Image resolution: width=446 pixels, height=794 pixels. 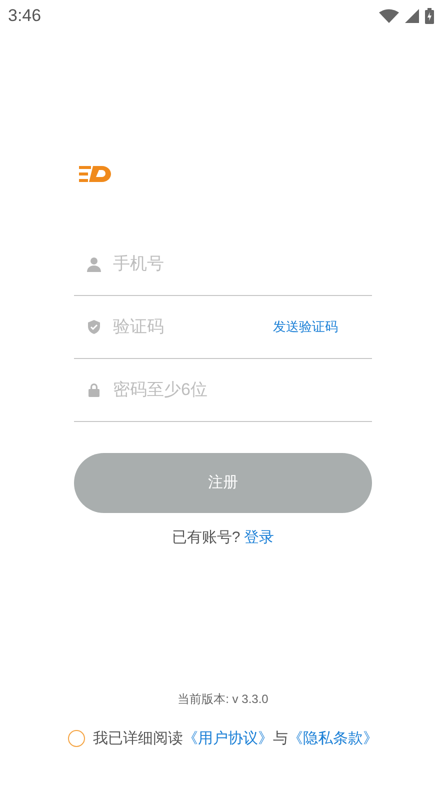 I want to click on logo-icon, so click(x=96, y=174).